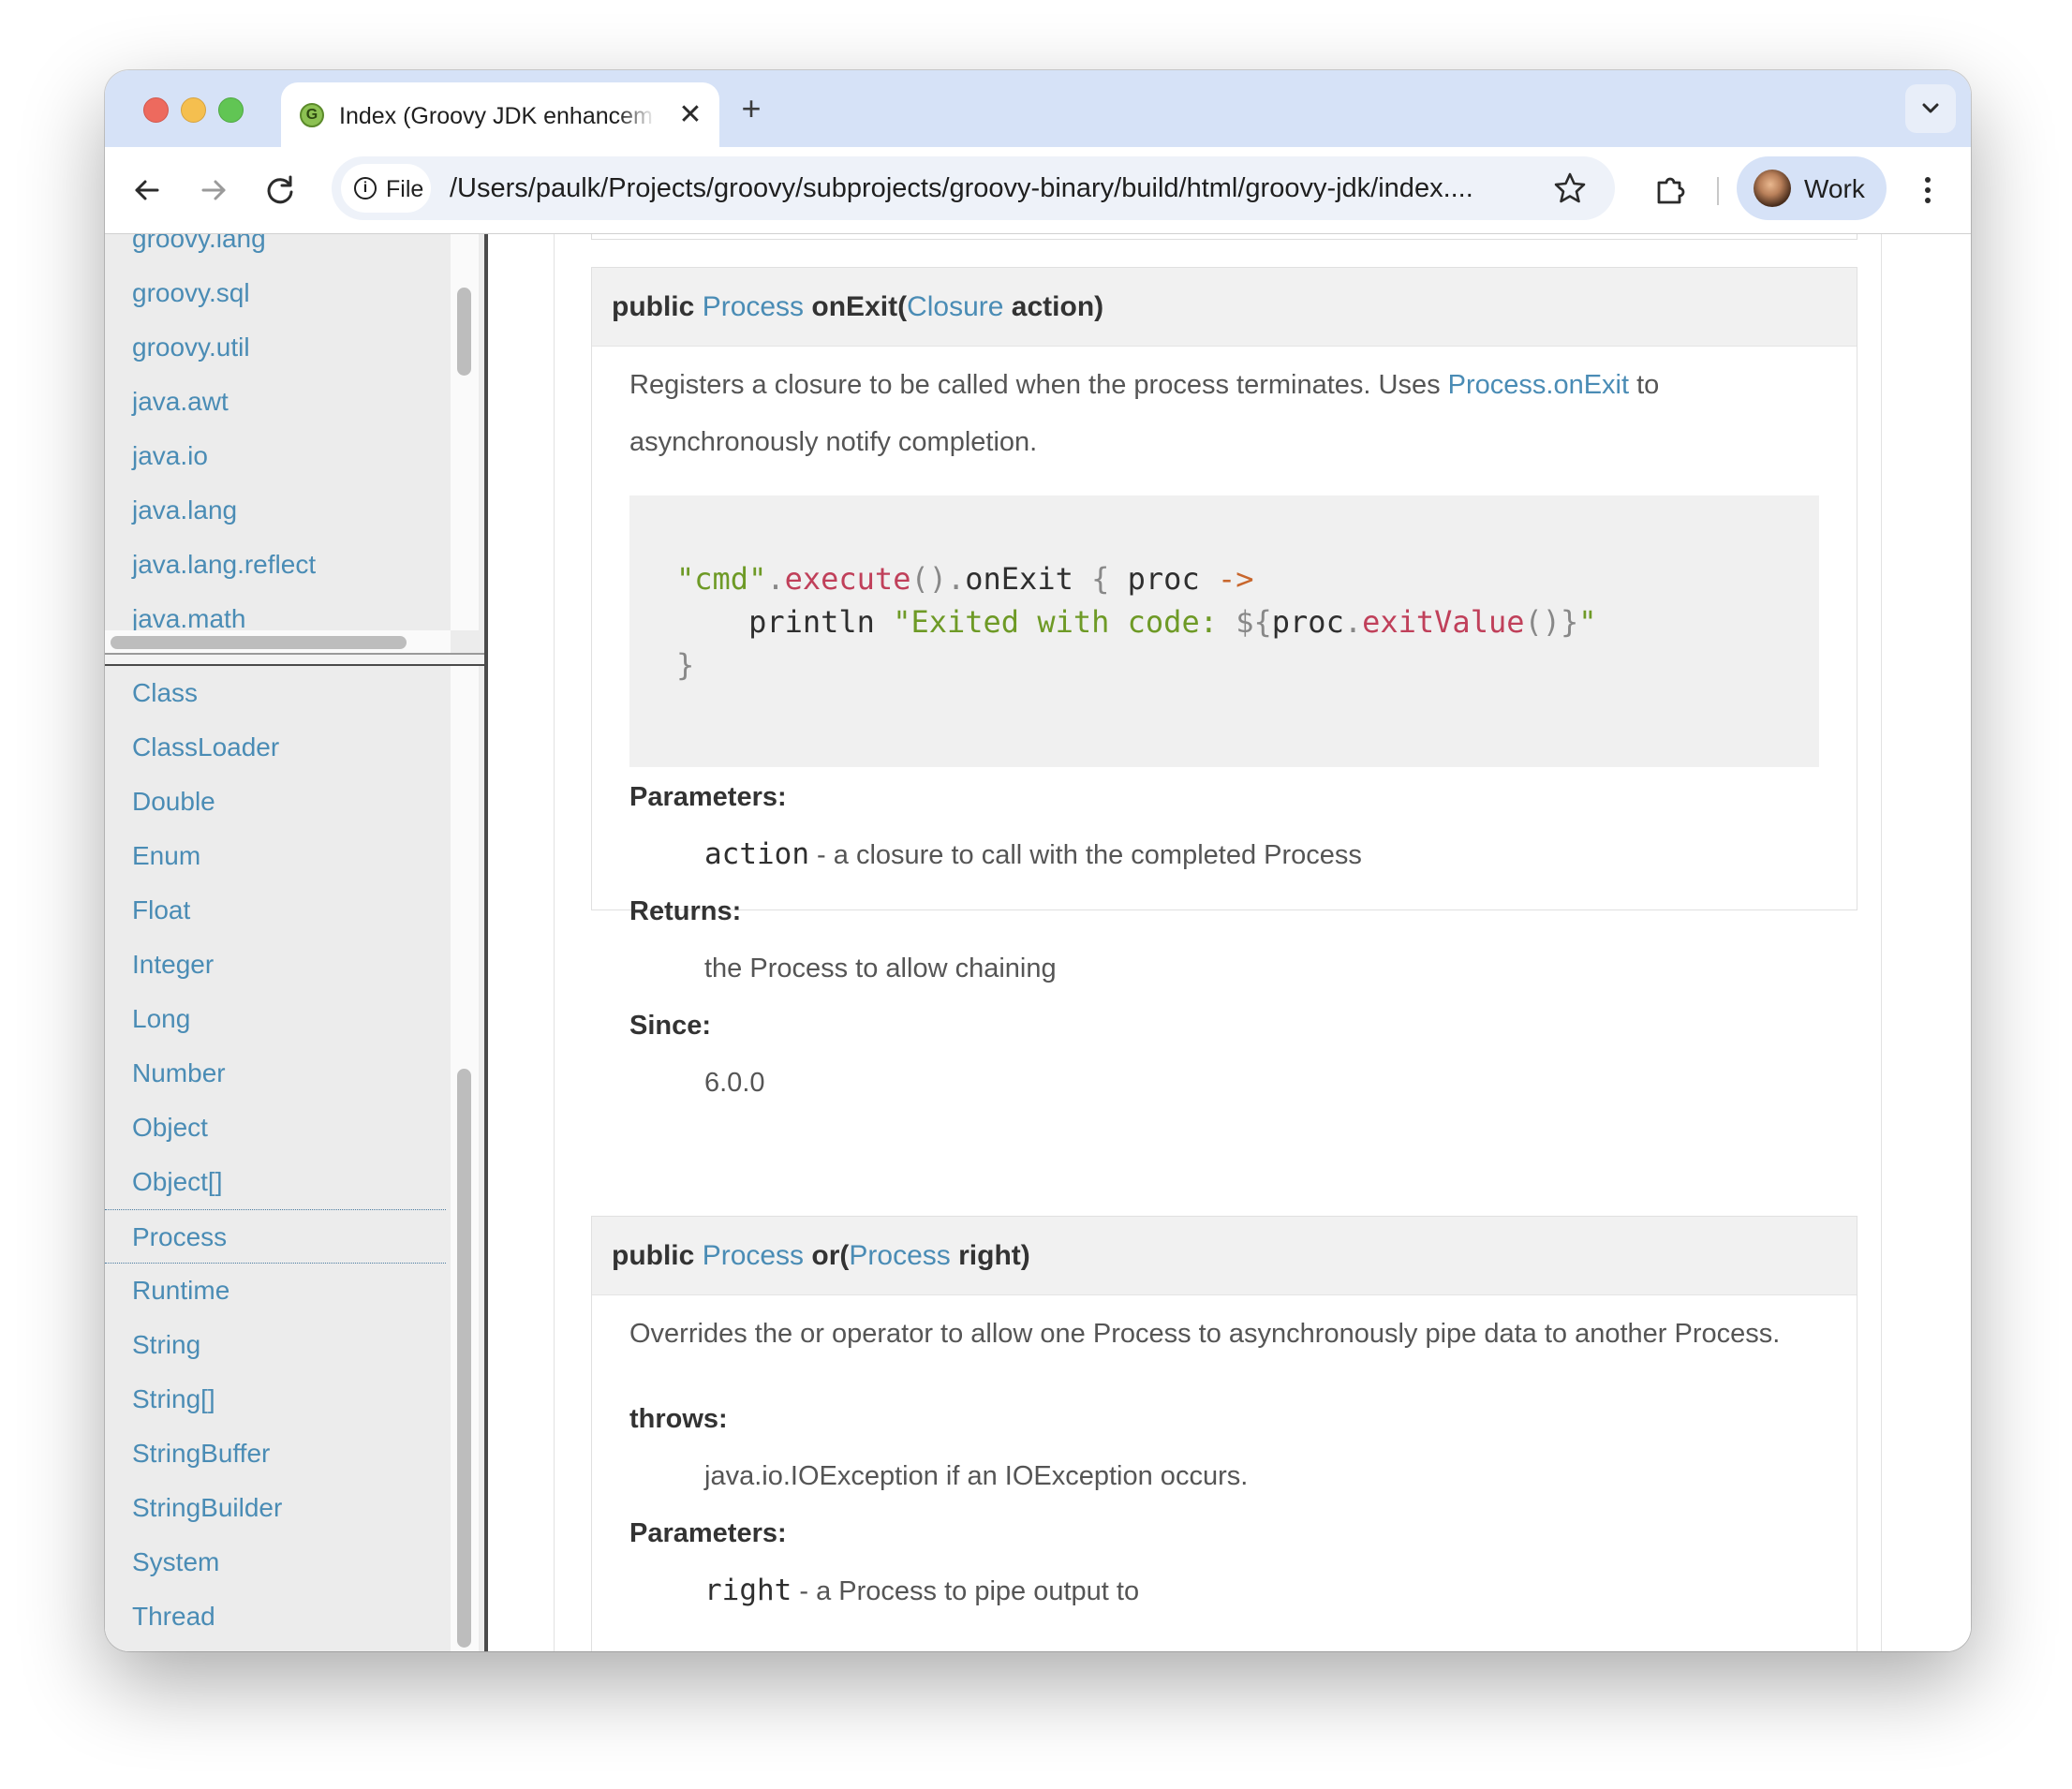 This screenshot has width=2072, height=1789. Describe the element at coordinates (496, 116) in the screenshot. I see `tab-title: Index (Groovy JDK enhancements)` at that location.